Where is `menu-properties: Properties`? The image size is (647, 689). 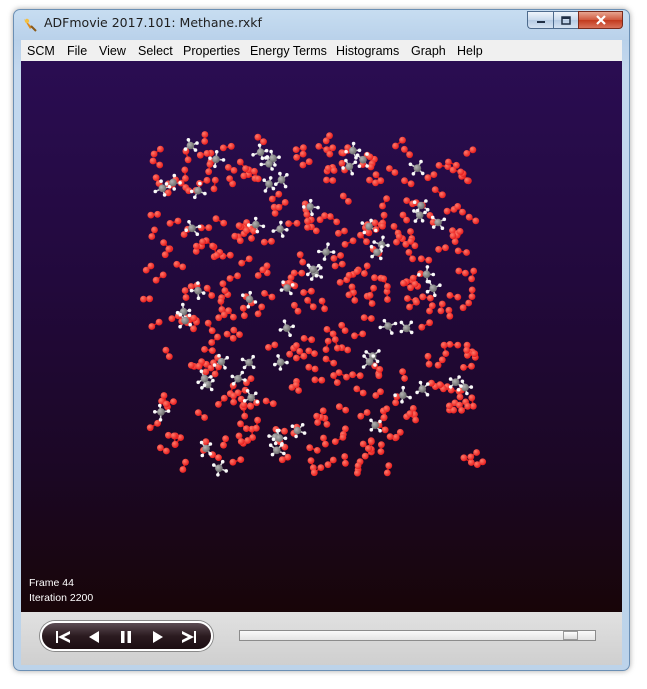
menu-properties: Properties is located at coordinates (211, 51).